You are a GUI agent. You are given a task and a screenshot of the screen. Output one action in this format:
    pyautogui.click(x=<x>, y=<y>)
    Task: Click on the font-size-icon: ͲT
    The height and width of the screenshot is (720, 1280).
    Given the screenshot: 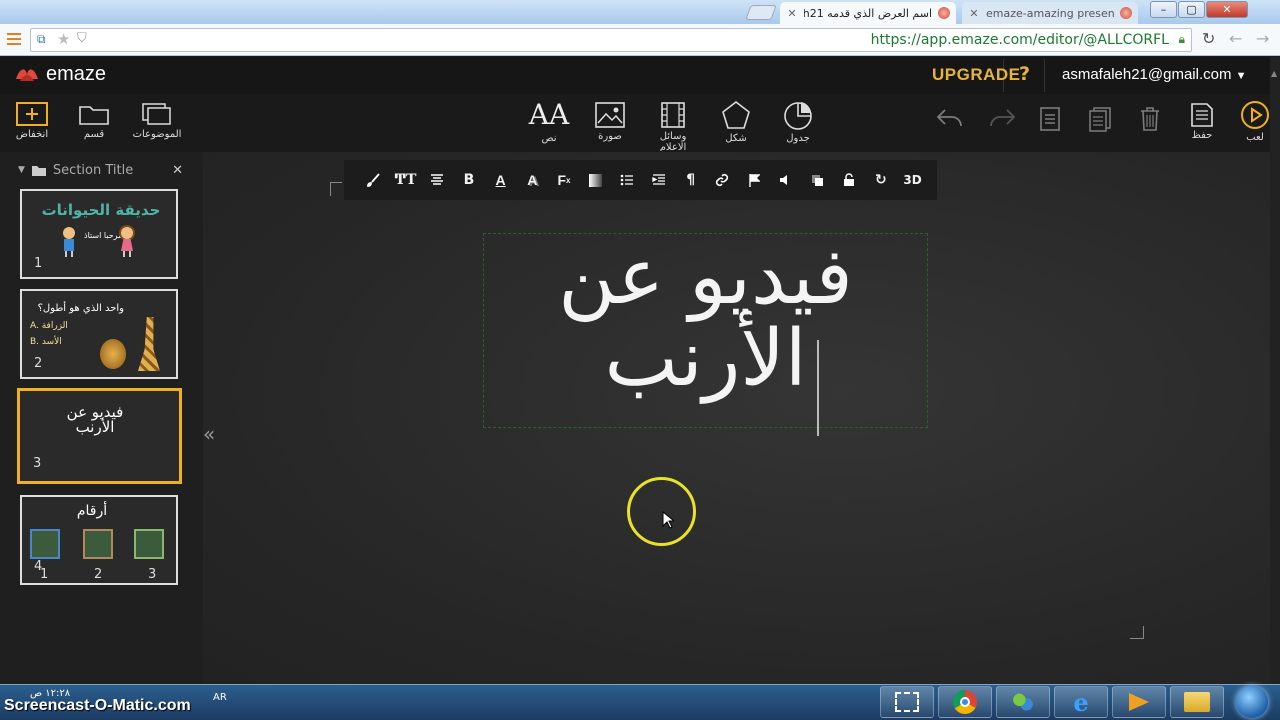 What is the action you would take?
    pyautogui.click(x=406, y=180)
    